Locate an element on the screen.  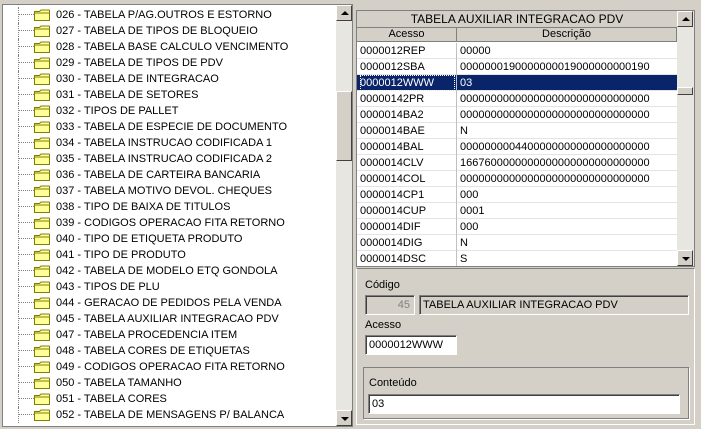
tree-item: 052 - TABELA DE MENSAGENS P/ BALANCA is located at coordinates (170, 415).